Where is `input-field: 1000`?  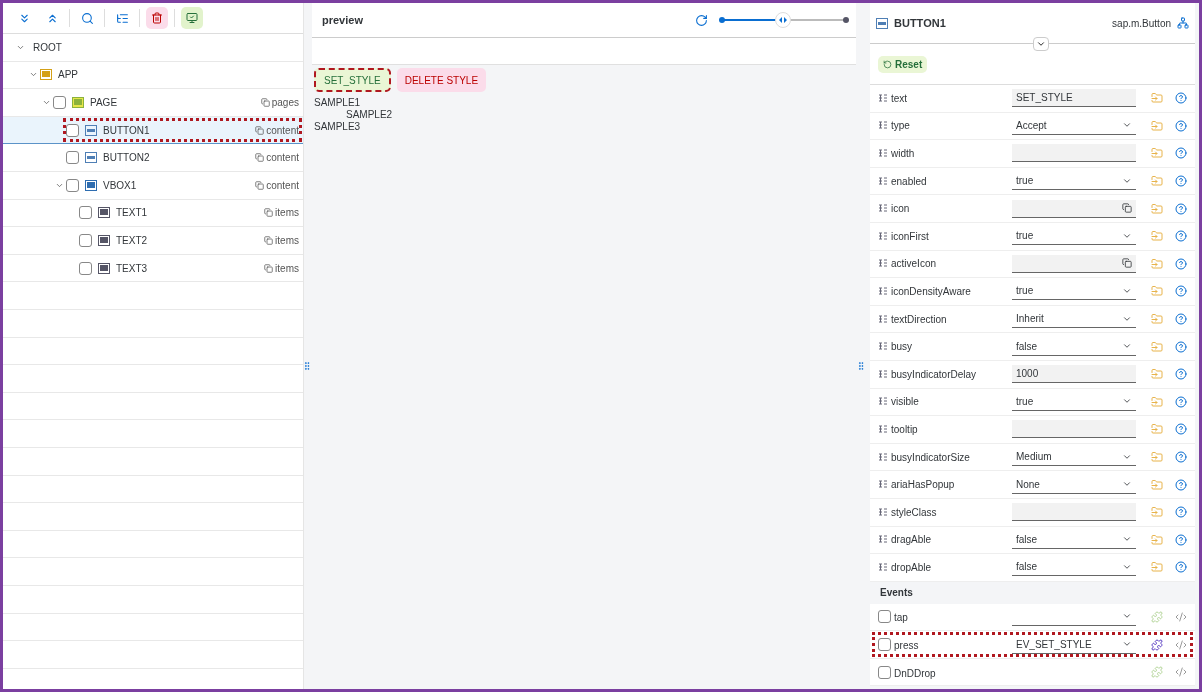 input-field: 1000 is located at coordinates (1074, 374).